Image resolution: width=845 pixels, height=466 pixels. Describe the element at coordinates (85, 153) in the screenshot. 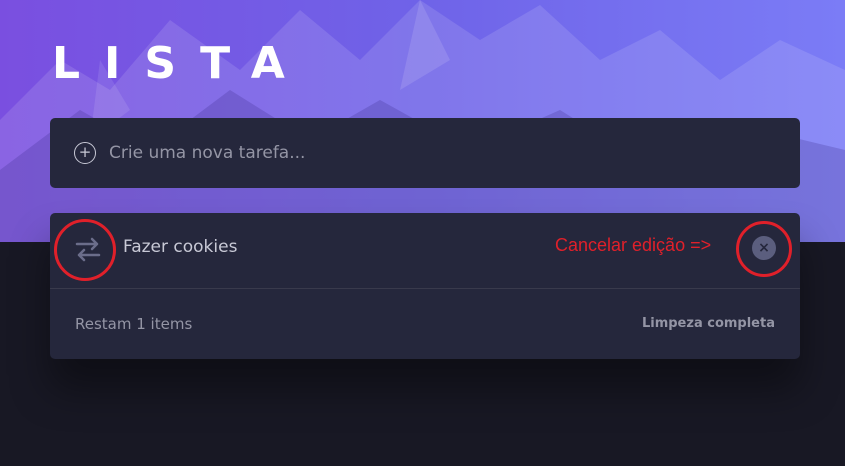

I see `plus-circle-icon: +` at that location.